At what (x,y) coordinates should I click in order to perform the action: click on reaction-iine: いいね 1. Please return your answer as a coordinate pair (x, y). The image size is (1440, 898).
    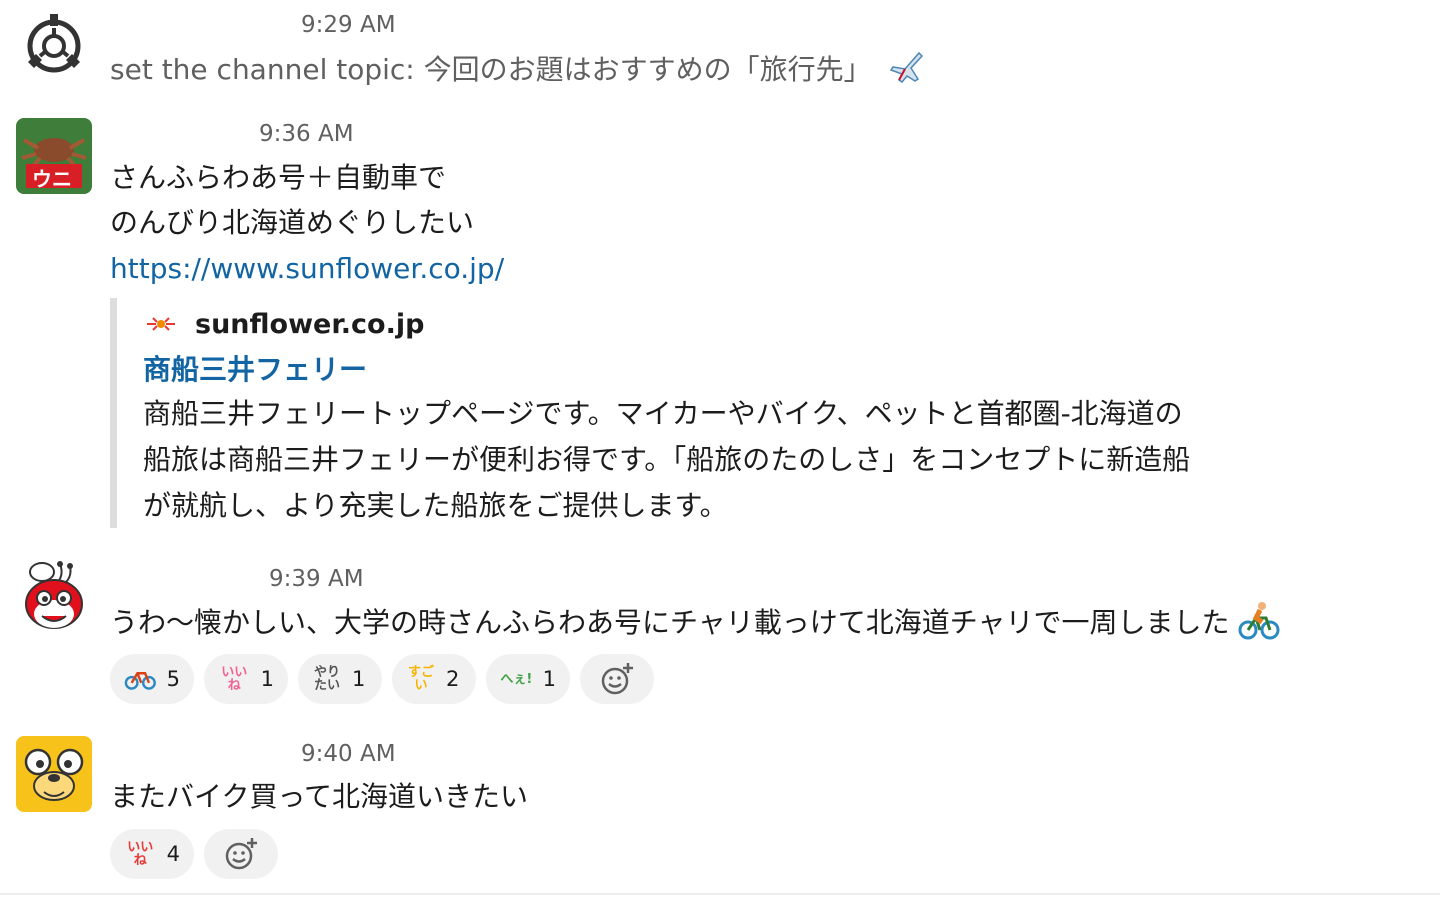
    Looking at the image, I should click on (246, 679).